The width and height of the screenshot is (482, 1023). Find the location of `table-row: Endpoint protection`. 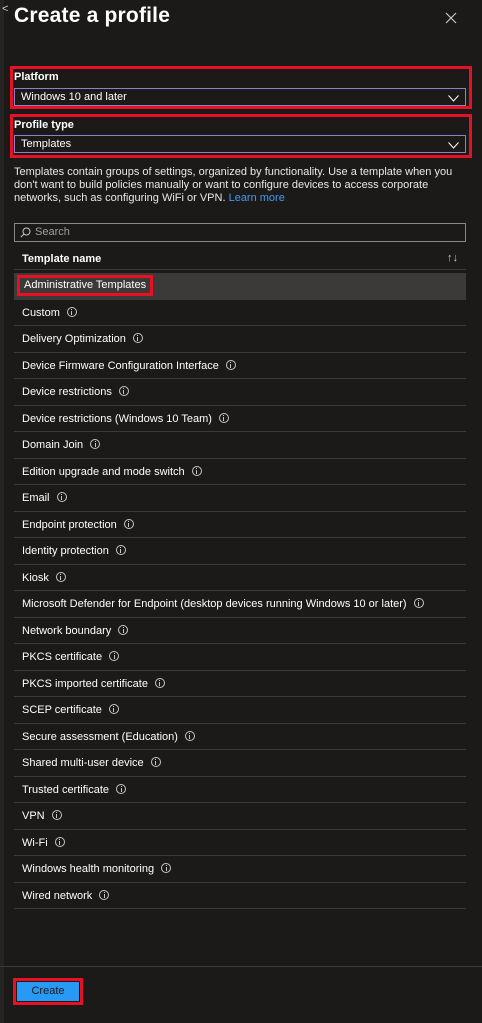

table-row: Endpoint protection is located at coordinates (240, 525).